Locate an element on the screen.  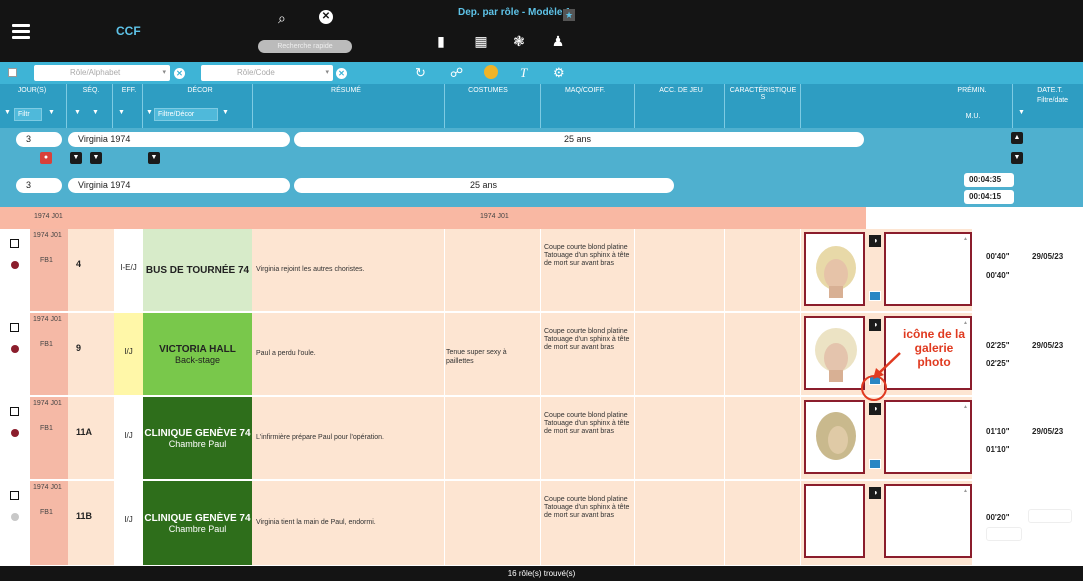
col-eff: EFF. is located at coordinates (129, 90).